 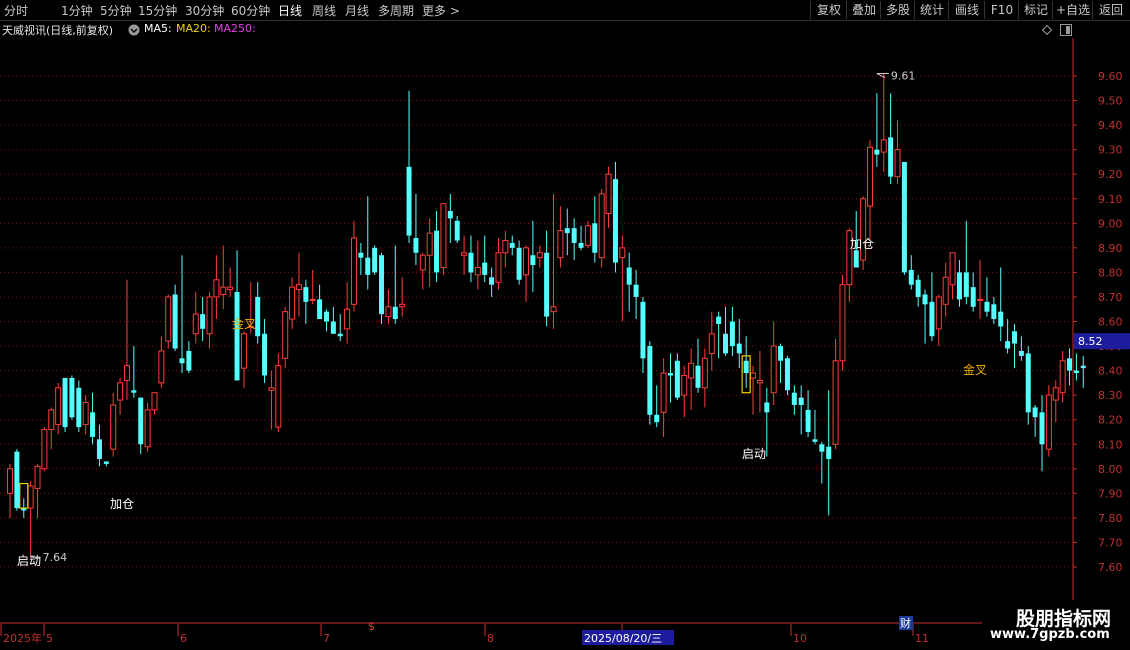 What do you see at coordinates (1072, 10) in the screenshot?
I see `add-favorite-button: +自选` at bounding box center [1072, 10].